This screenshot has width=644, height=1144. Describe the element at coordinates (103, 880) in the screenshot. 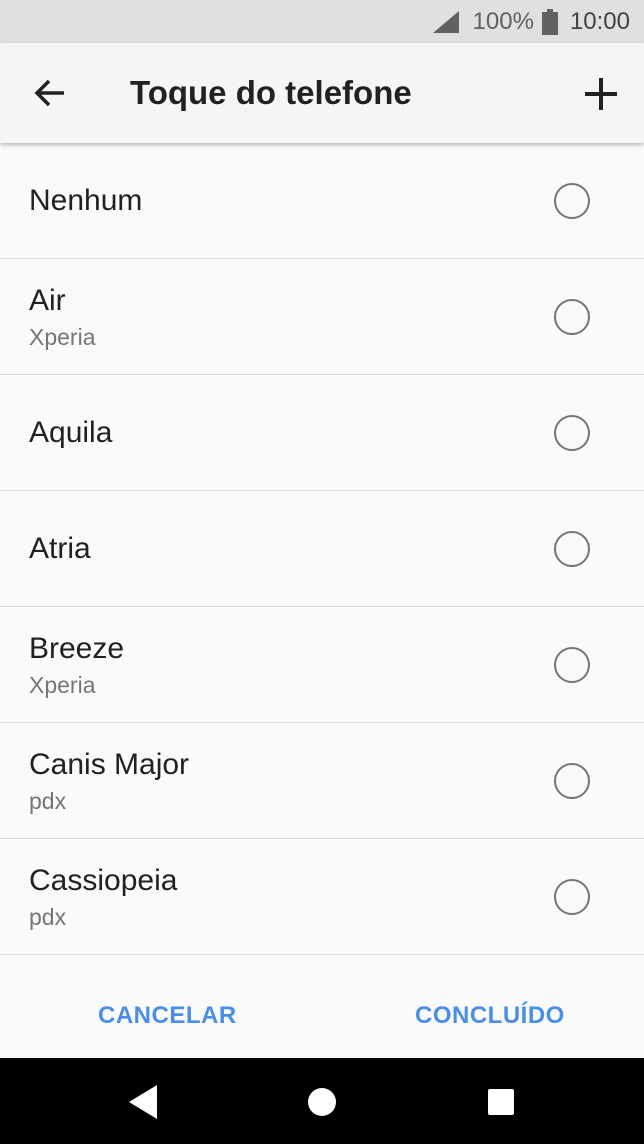

I see `ringtone-name: Cassiopeia` at that location.